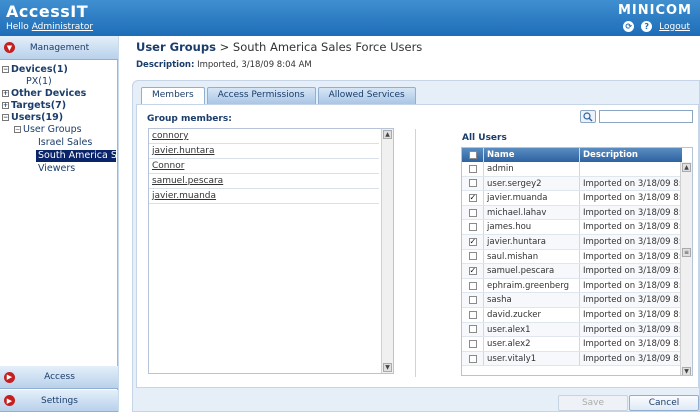 The height and width of the screenshot is (412, 700). Describe the element at coordinates (532, 285) in the screenshot. I see `user-name-cell: ephraim.greenberg` at that location.